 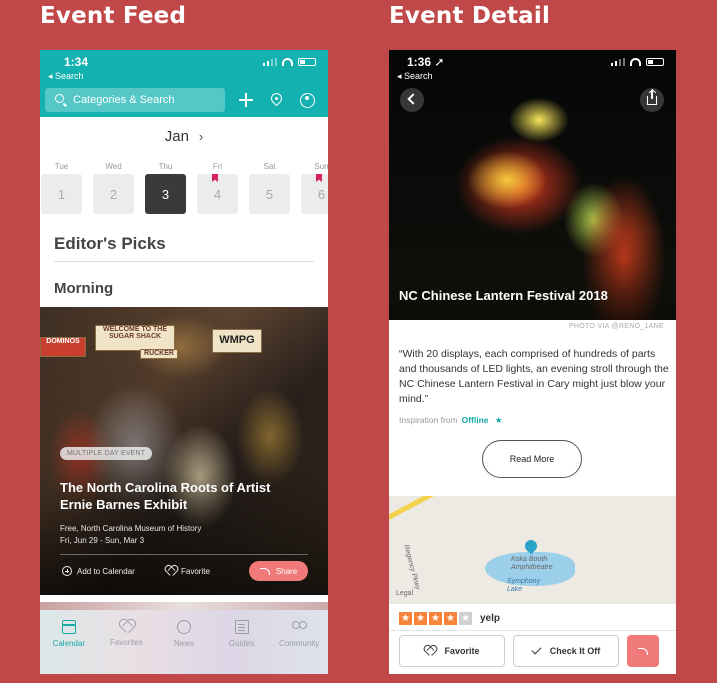 I want to click on share-button, so click(x=643, y=651).